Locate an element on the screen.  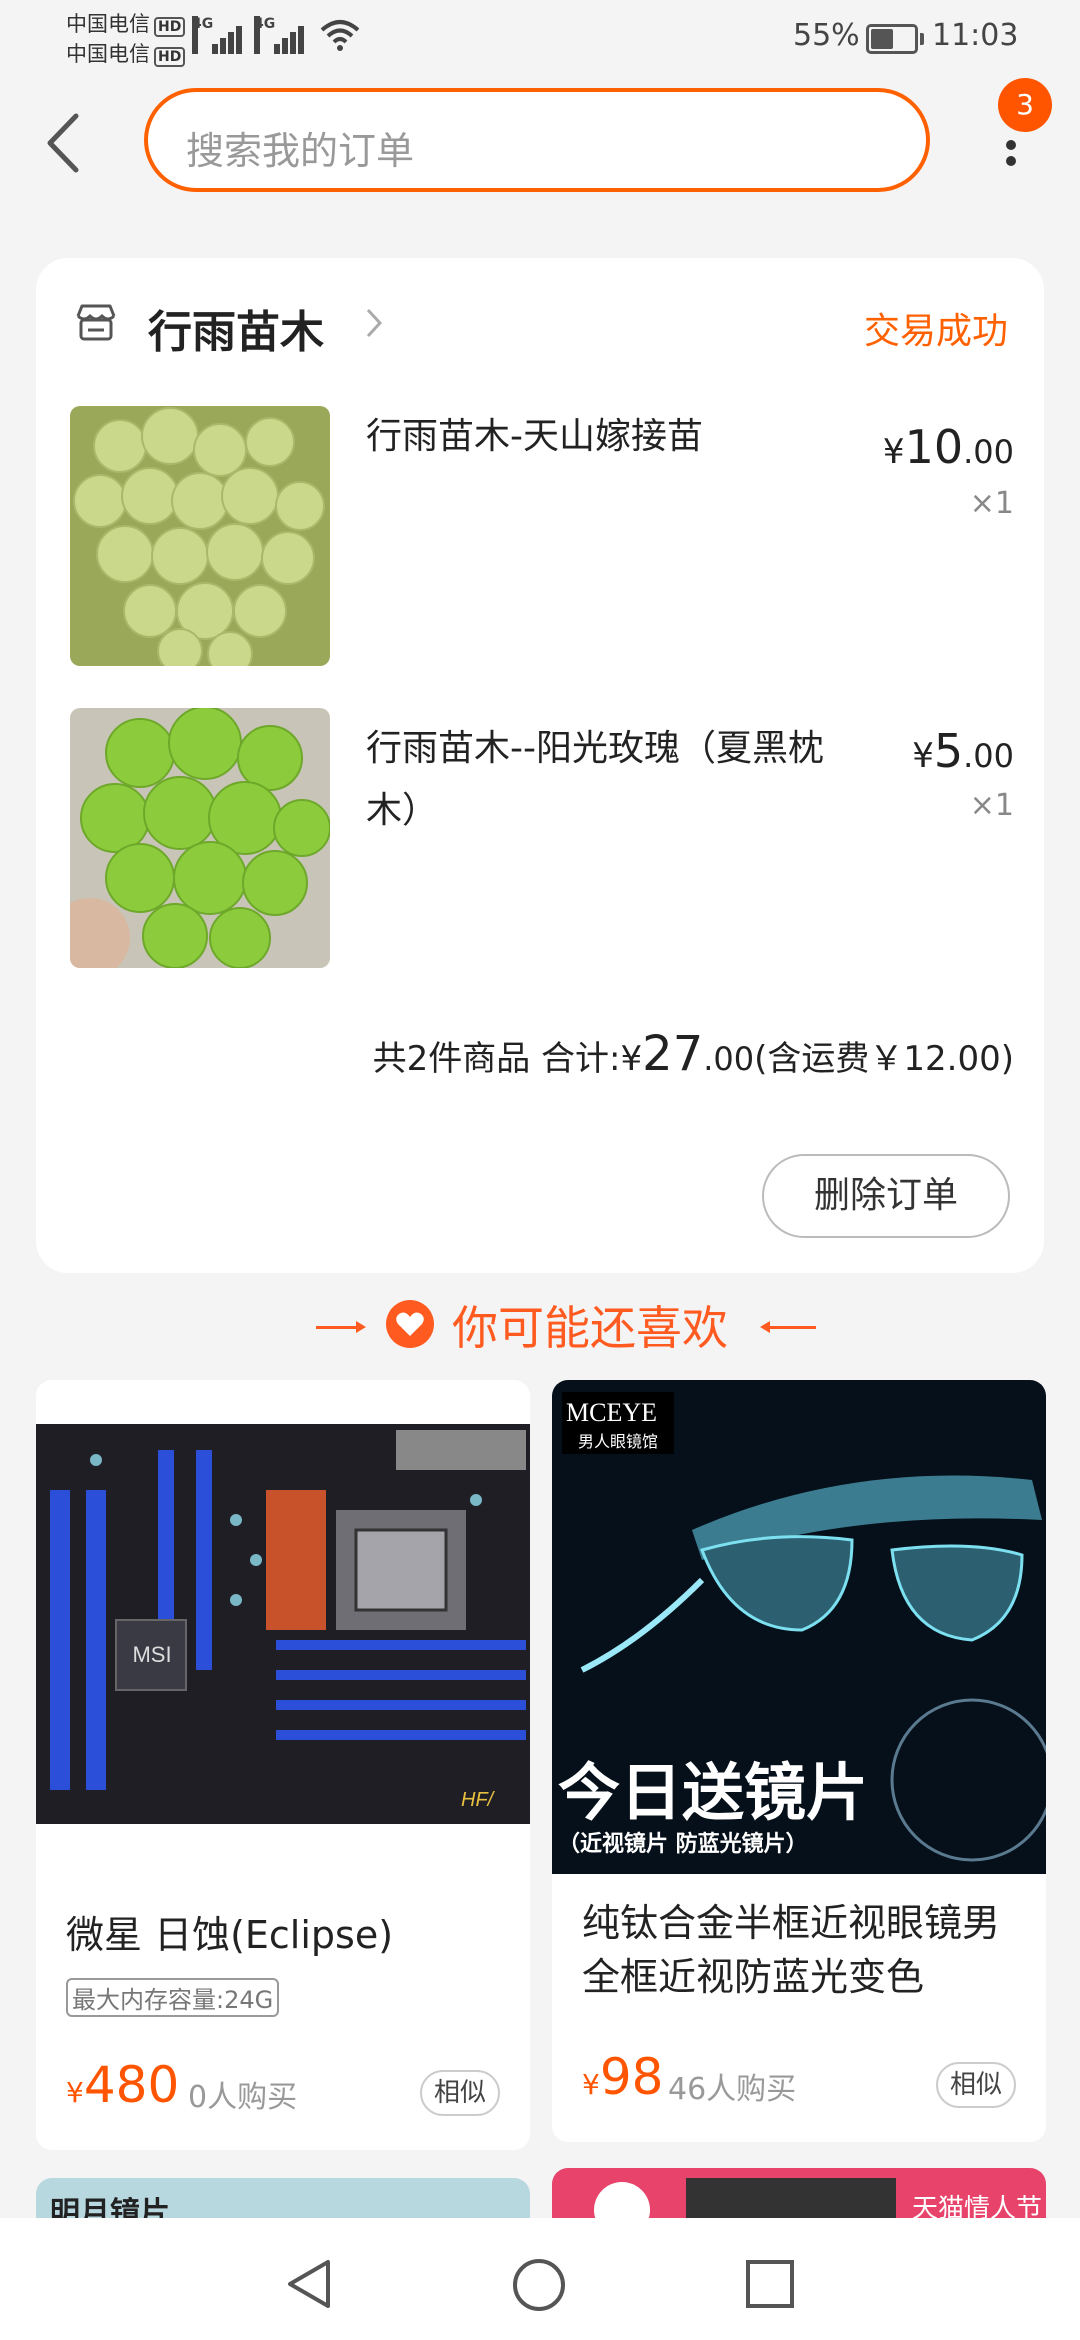
promo-brand: MCEYE is located at coordinates (611, 1412).